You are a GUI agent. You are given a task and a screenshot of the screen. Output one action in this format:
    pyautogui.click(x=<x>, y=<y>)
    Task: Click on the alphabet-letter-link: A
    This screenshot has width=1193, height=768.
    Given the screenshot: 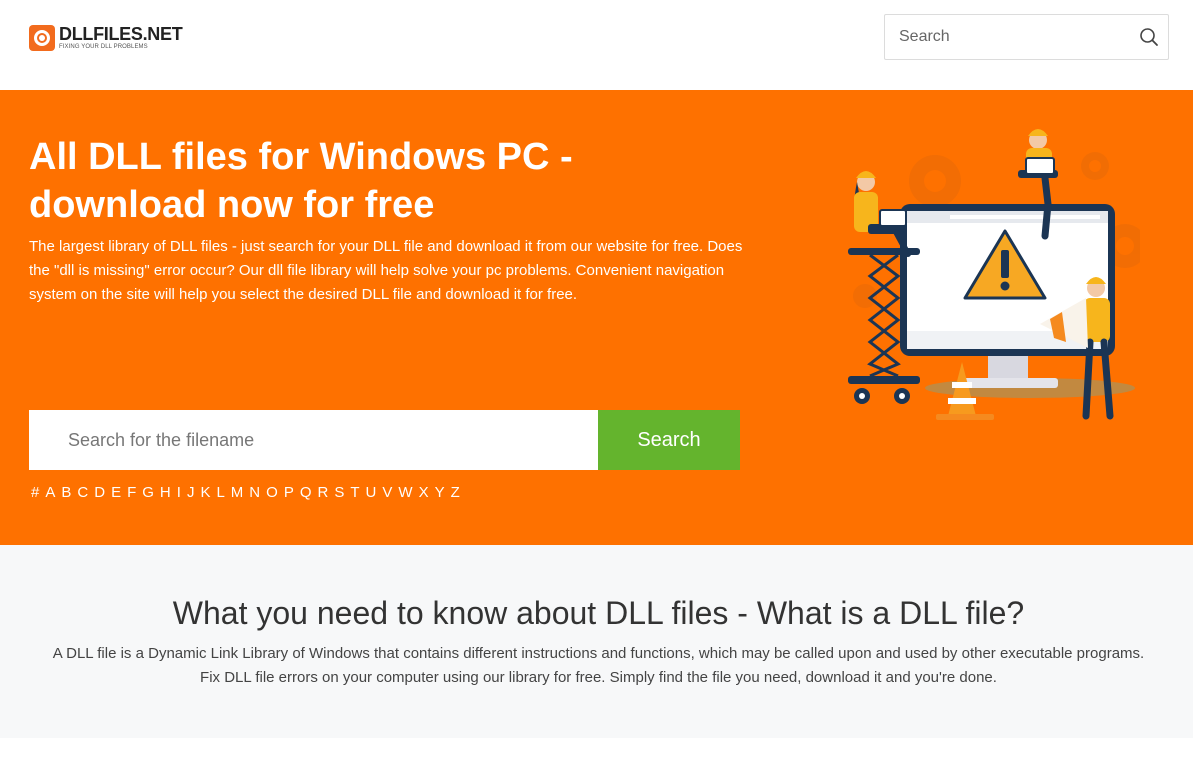 What is the action you would take?
    pyautogui.click(x=50, y=492)
    